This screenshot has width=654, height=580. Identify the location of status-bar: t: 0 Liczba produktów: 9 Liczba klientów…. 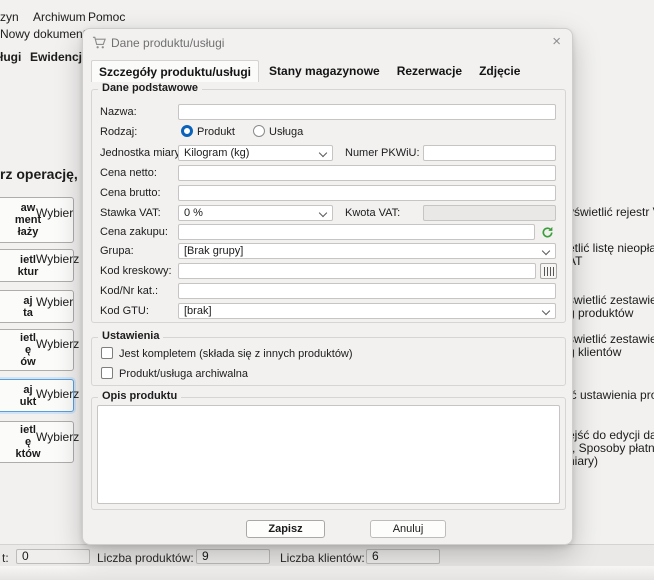
(327, 555).